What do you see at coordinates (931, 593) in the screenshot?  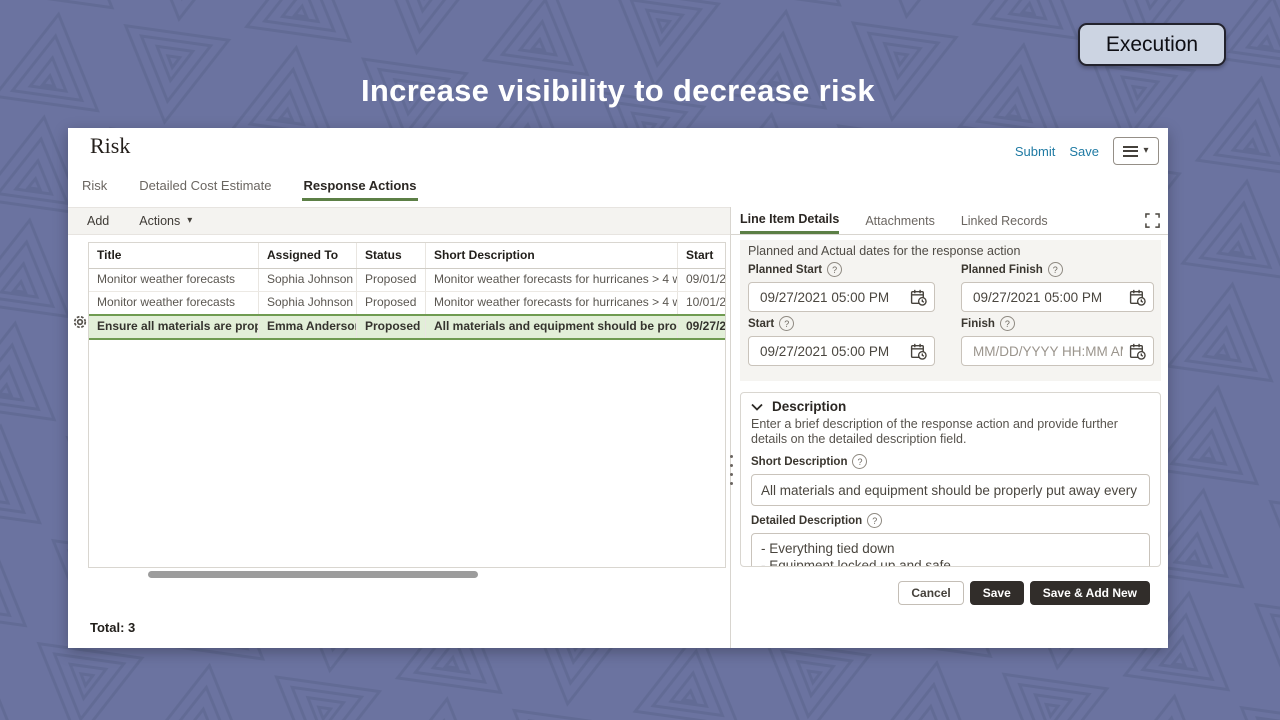 I see `cancel-button: Cancel` at bounding box center [931, 593].